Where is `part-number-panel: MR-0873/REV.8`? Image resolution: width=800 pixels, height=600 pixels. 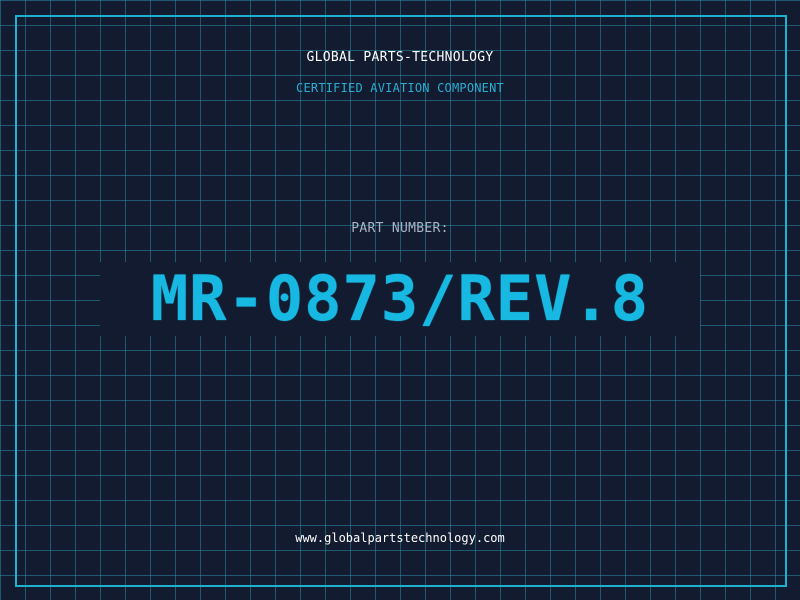
part-number-panel: MR-0873/REV.8 is located at coordinates (400, 299).